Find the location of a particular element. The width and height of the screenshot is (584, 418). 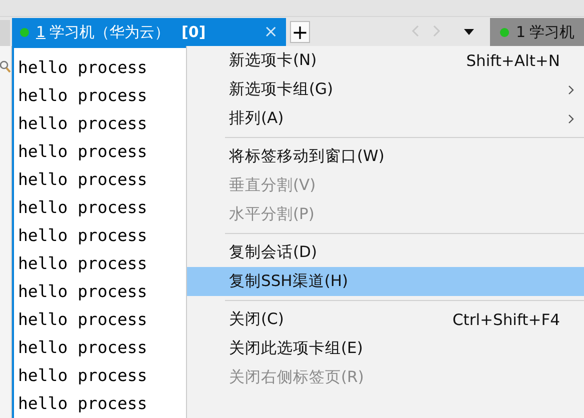

new-tab-button: + is located at coordinates (300, 32).